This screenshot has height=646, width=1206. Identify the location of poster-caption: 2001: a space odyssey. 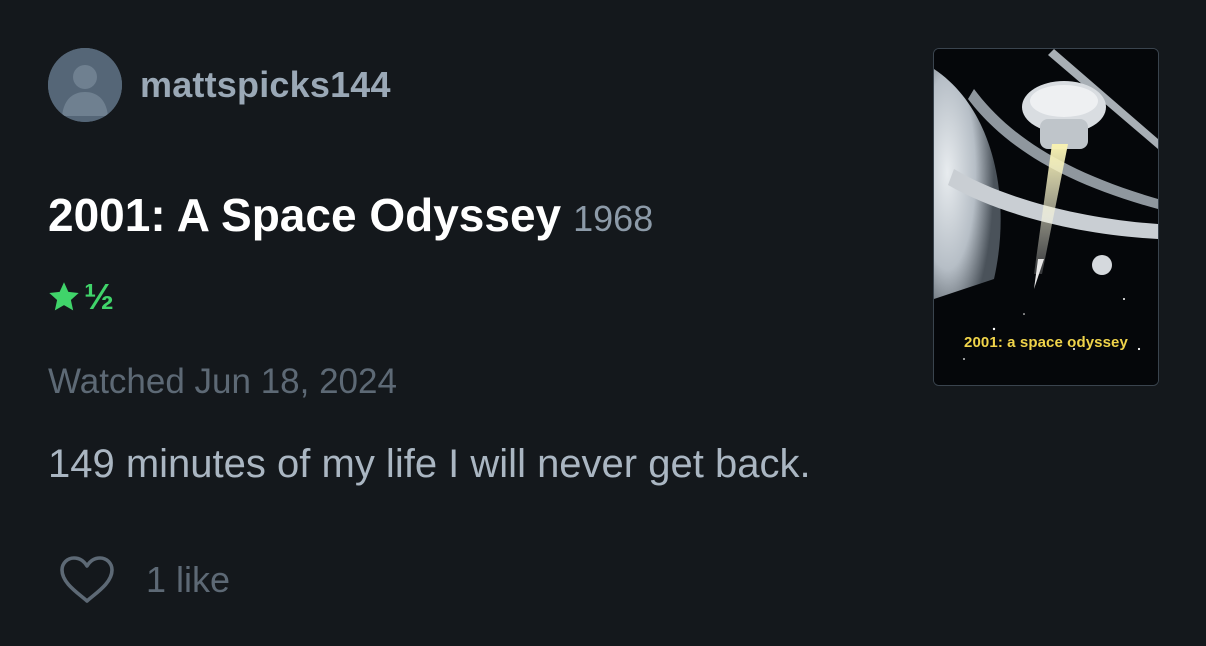
(1046, 342).